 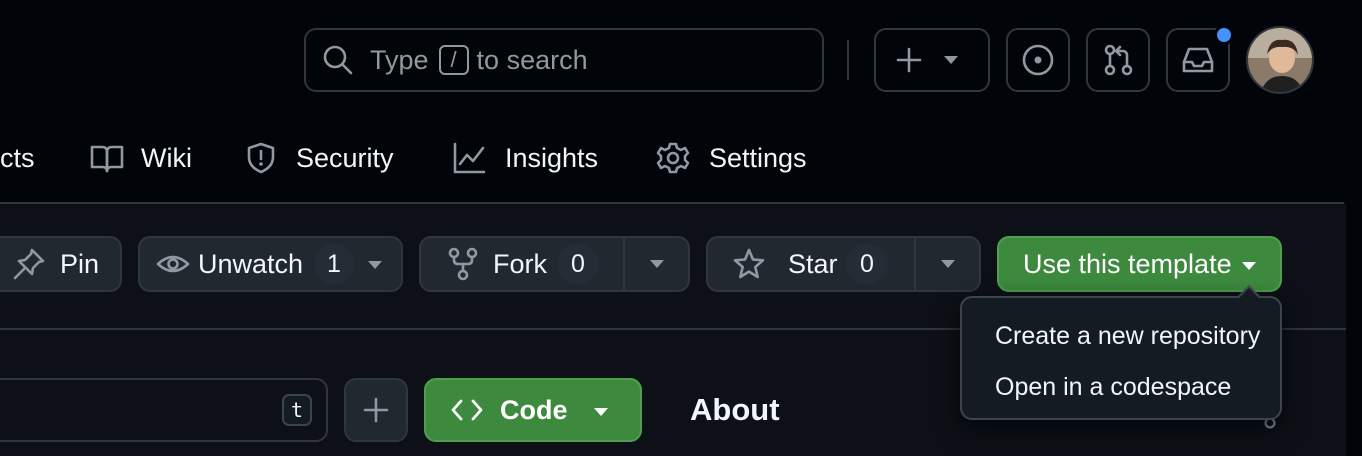 What do you see at coordinates (338, 60) in the screenshot?
I see `search-icon` at bounding box center [338, 60].